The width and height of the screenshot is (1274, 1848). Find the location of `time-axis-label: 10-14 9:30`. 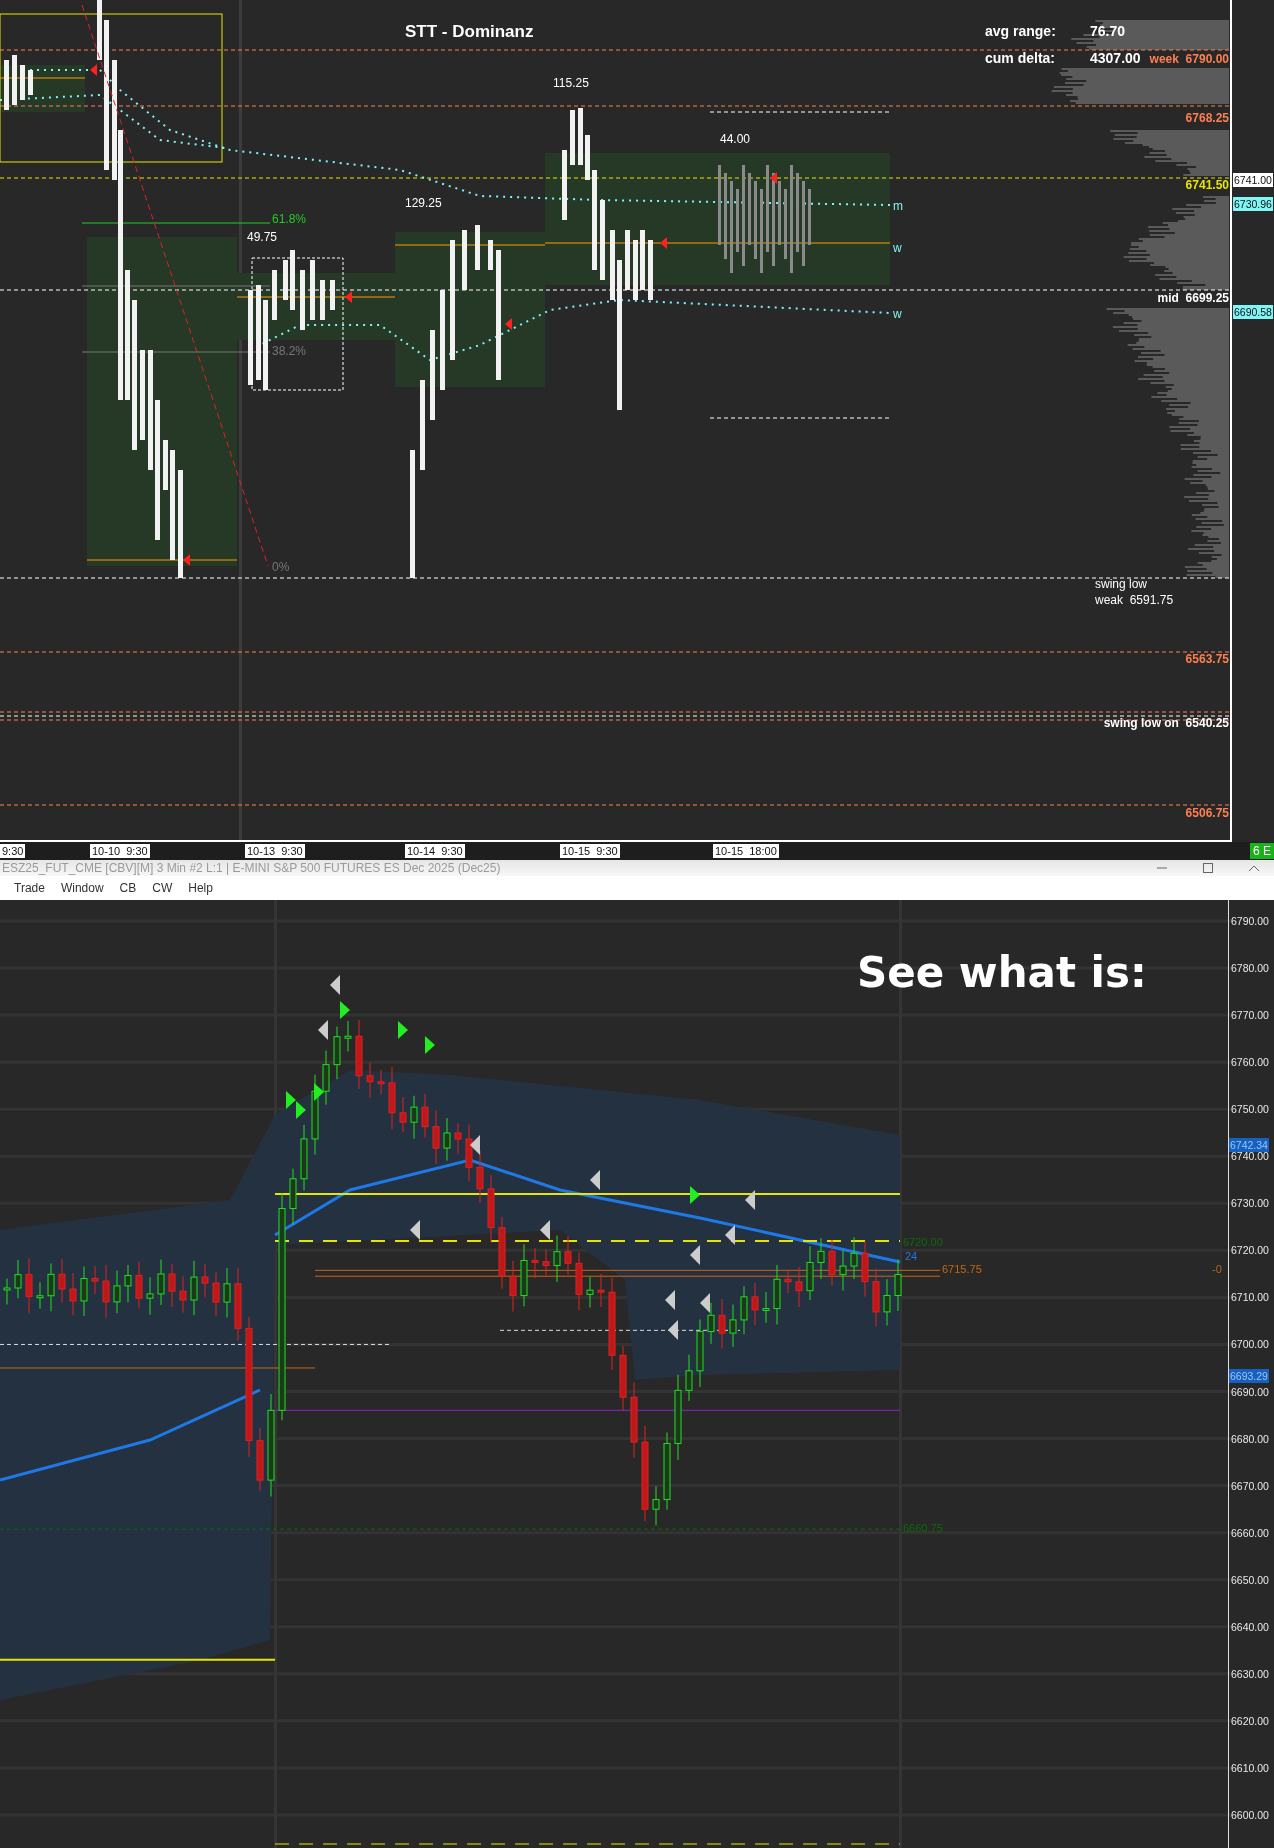

time-axis-label: 10-14 9:30 is located at coordinates (435, 851).